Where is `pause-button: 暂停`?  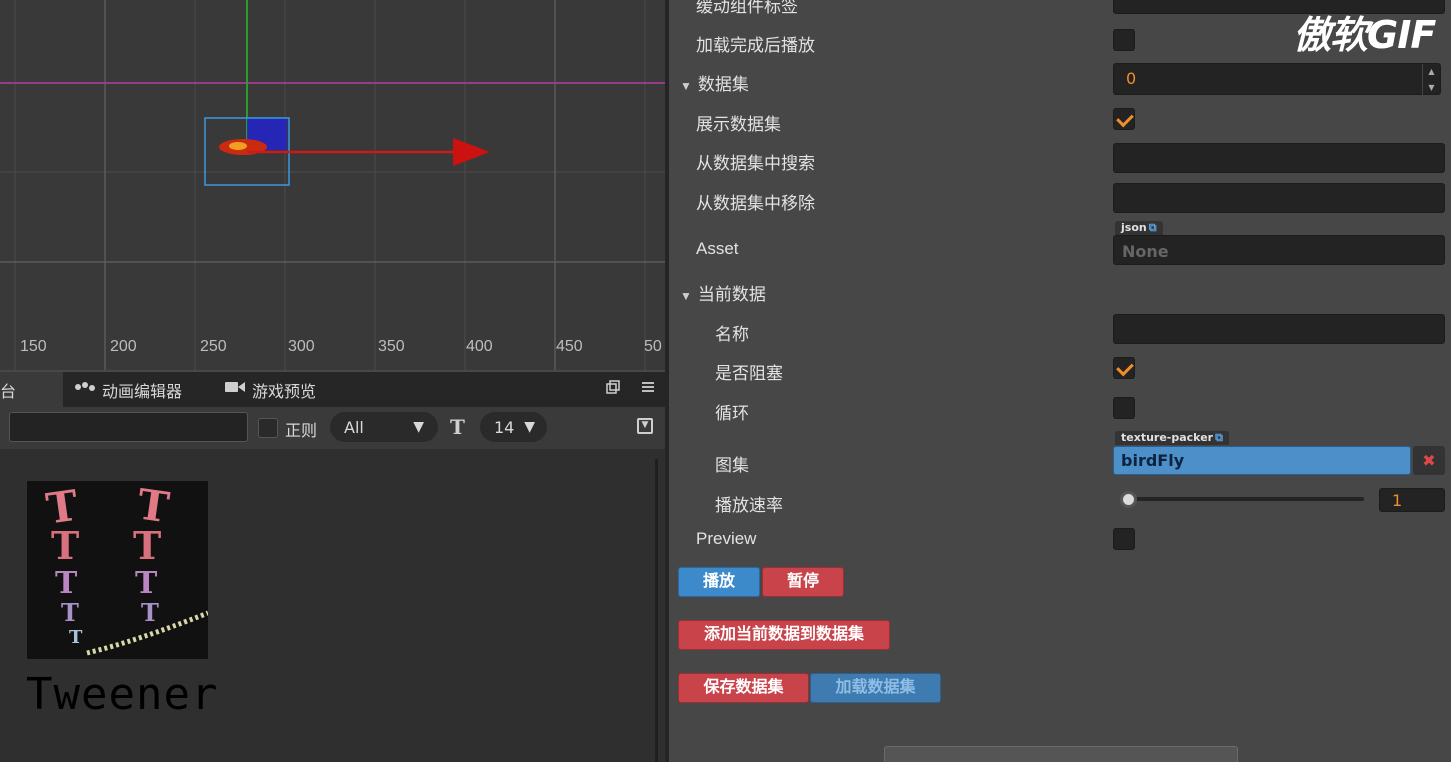
pause-button: 暂停 is located at coordinates (803, 582).